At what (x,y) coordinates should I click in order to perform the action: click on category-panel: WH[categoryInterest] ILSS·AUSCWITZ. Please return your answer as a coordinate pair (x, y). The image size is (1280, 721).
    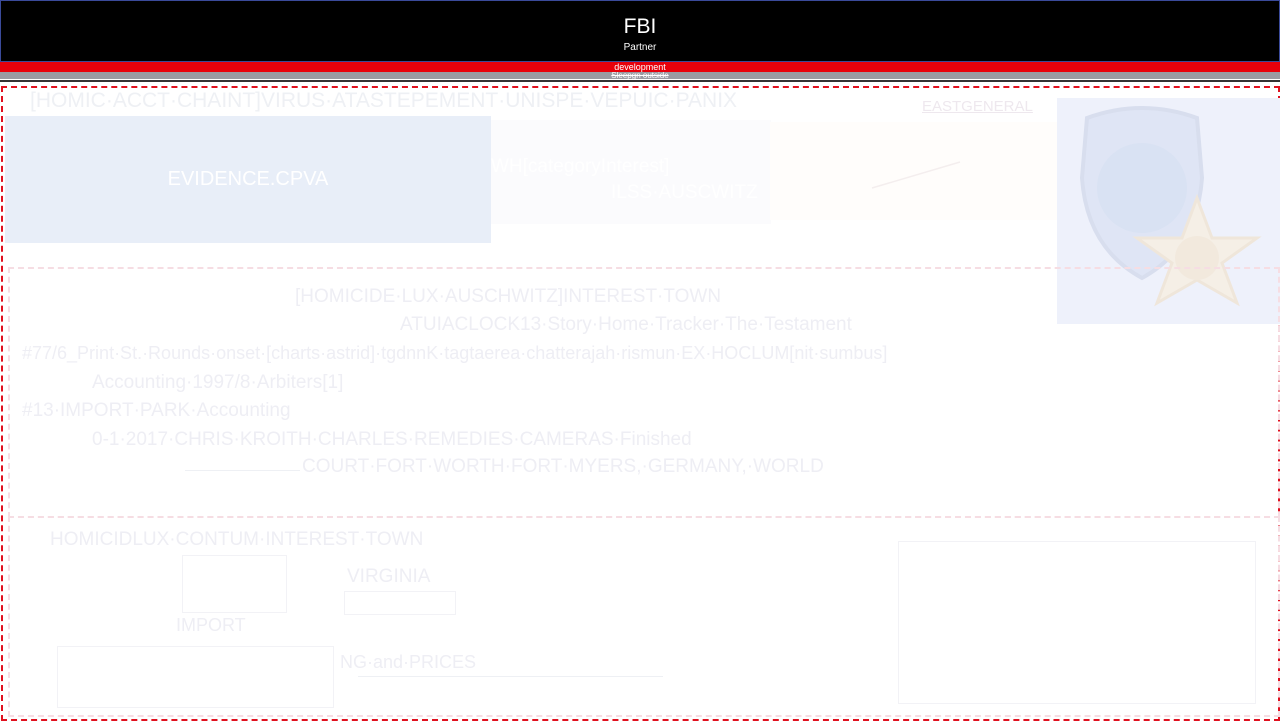
    Looking at the image, I should click on (631, 172).